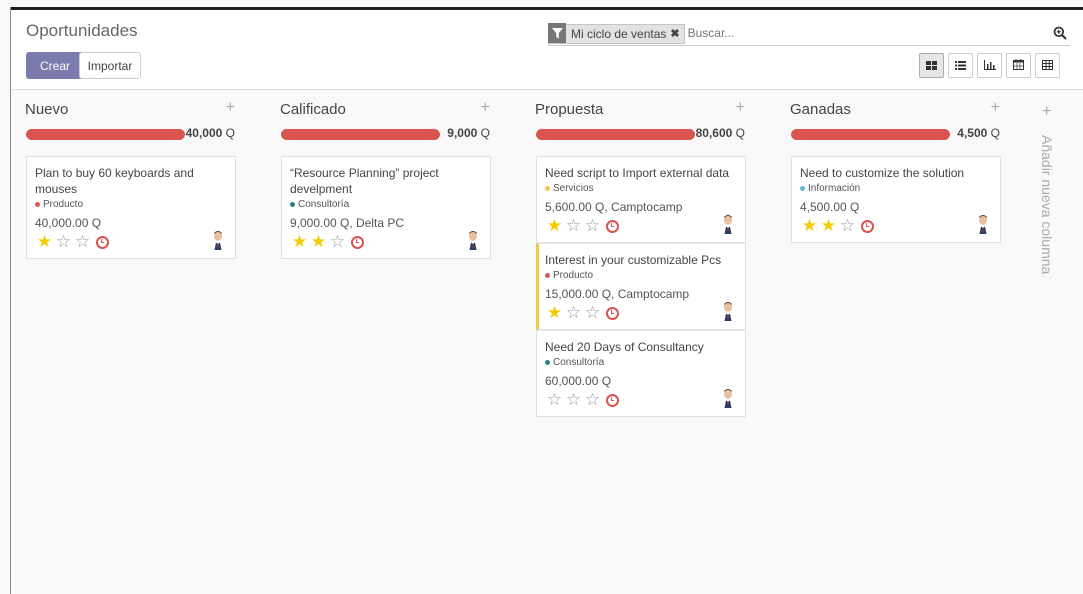 The image size is (1083, 594). I want to click on card-amount: 5,600.00 Q, Camptocamp, so click(614, 207).